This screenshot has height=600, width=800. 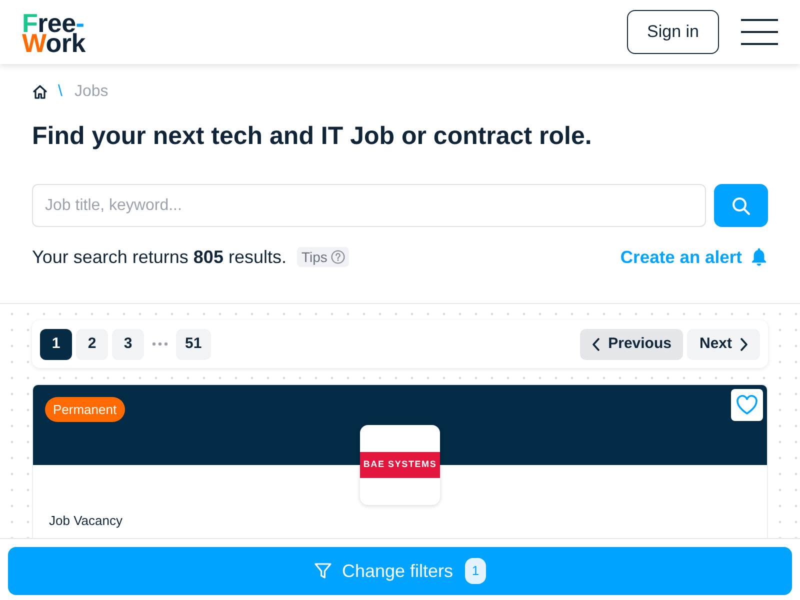 What do you see at coordinates (193, 344) in the screenshot?
I see `page-button: 51` at bounding box center [193, 344].